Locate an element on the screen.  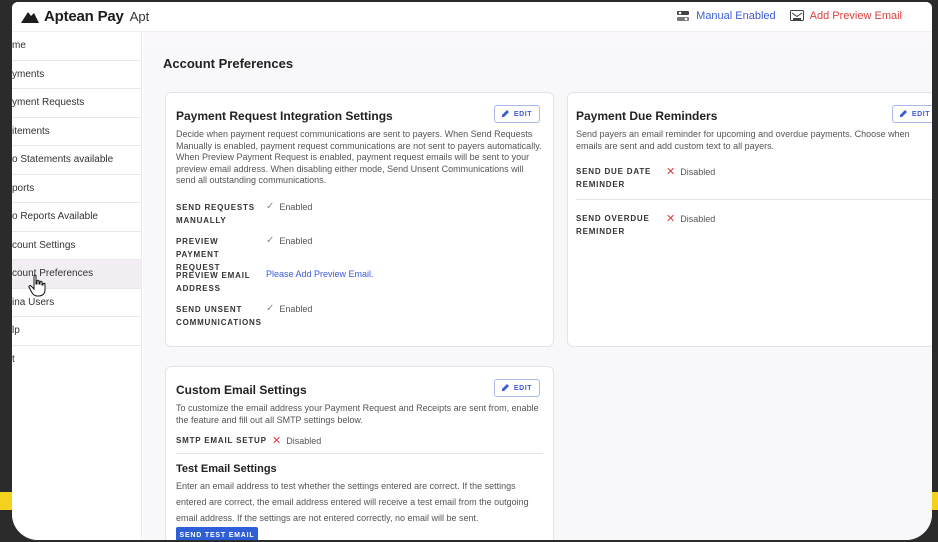
send-test-email-label: SEND TEST EMAIL is located at coordinates (217, 535).